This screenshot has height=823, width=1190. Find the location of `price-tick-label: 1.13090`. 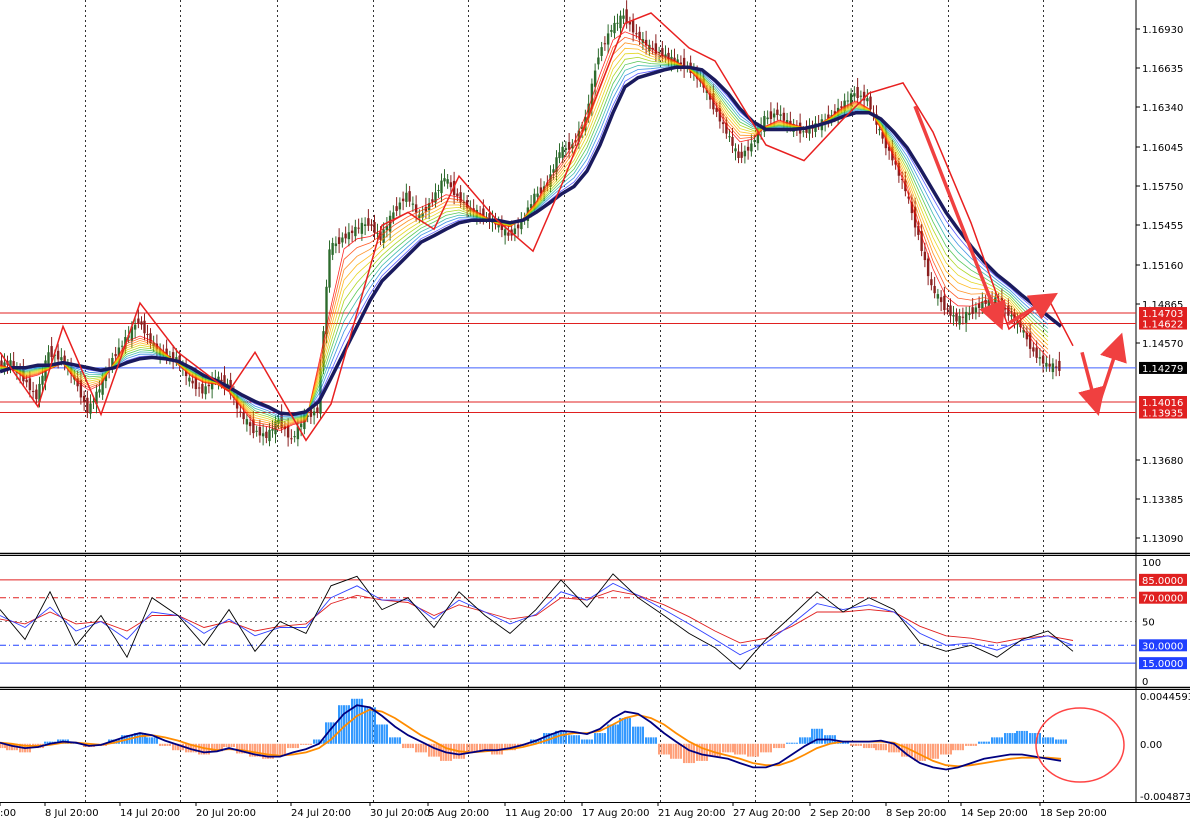

price-tick-label: 1.13090 is located at coordinates (1162, 539).